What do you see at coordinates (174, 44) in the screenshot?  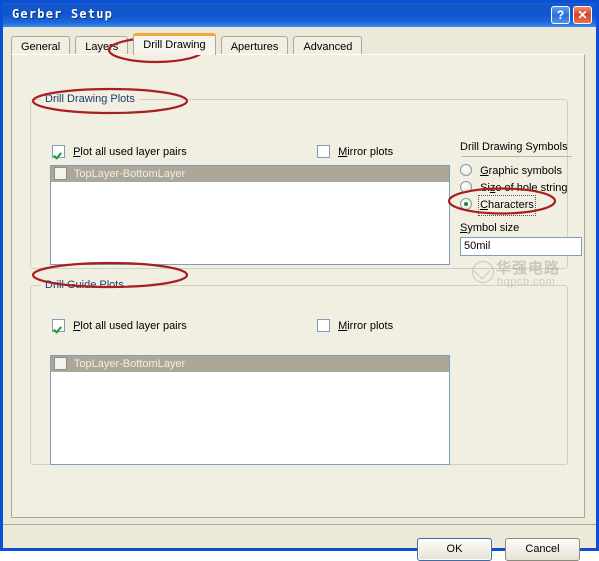 I see `tab-drill-drawing: Drill Drawing` at bounding box center [174, 44].